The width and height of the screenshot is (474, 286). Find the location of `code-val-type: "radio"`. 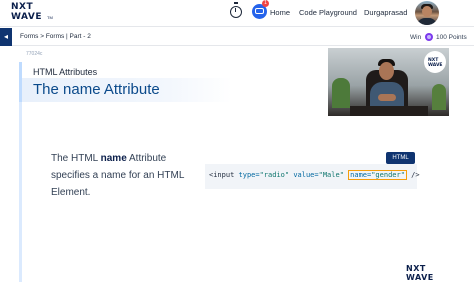

code-val-type: "radio" is located at coordinates (274, 175).